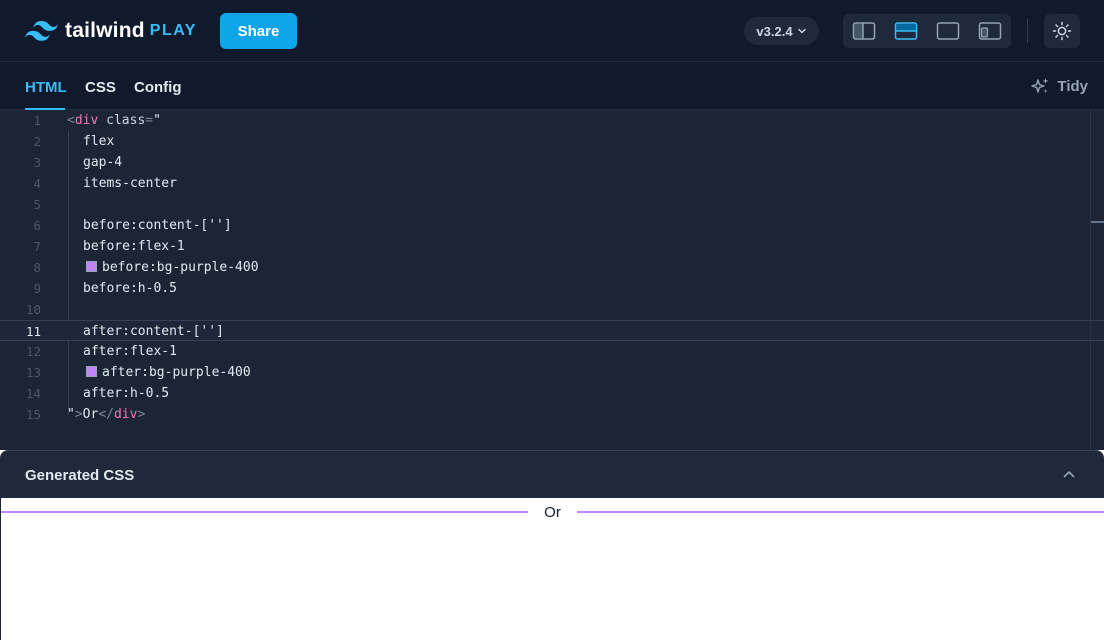  What do you see at coordinates (41, 31) in the screenshot?
I see `tailwind-logo-icon` at bounding box center [41, 31].